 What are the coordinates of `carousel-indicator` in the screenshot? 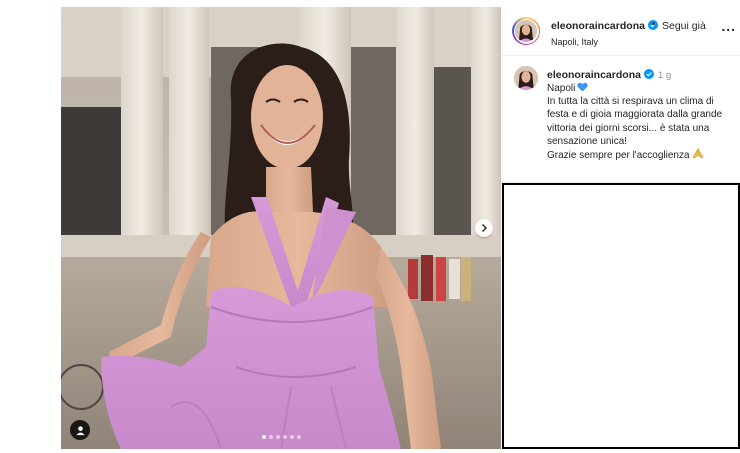 It's located at (281, 437).